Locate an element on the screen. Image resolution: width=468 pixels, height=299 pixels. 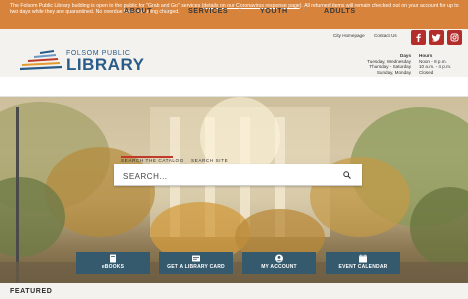
days-heading: Days is located at coordinates (405, 55).